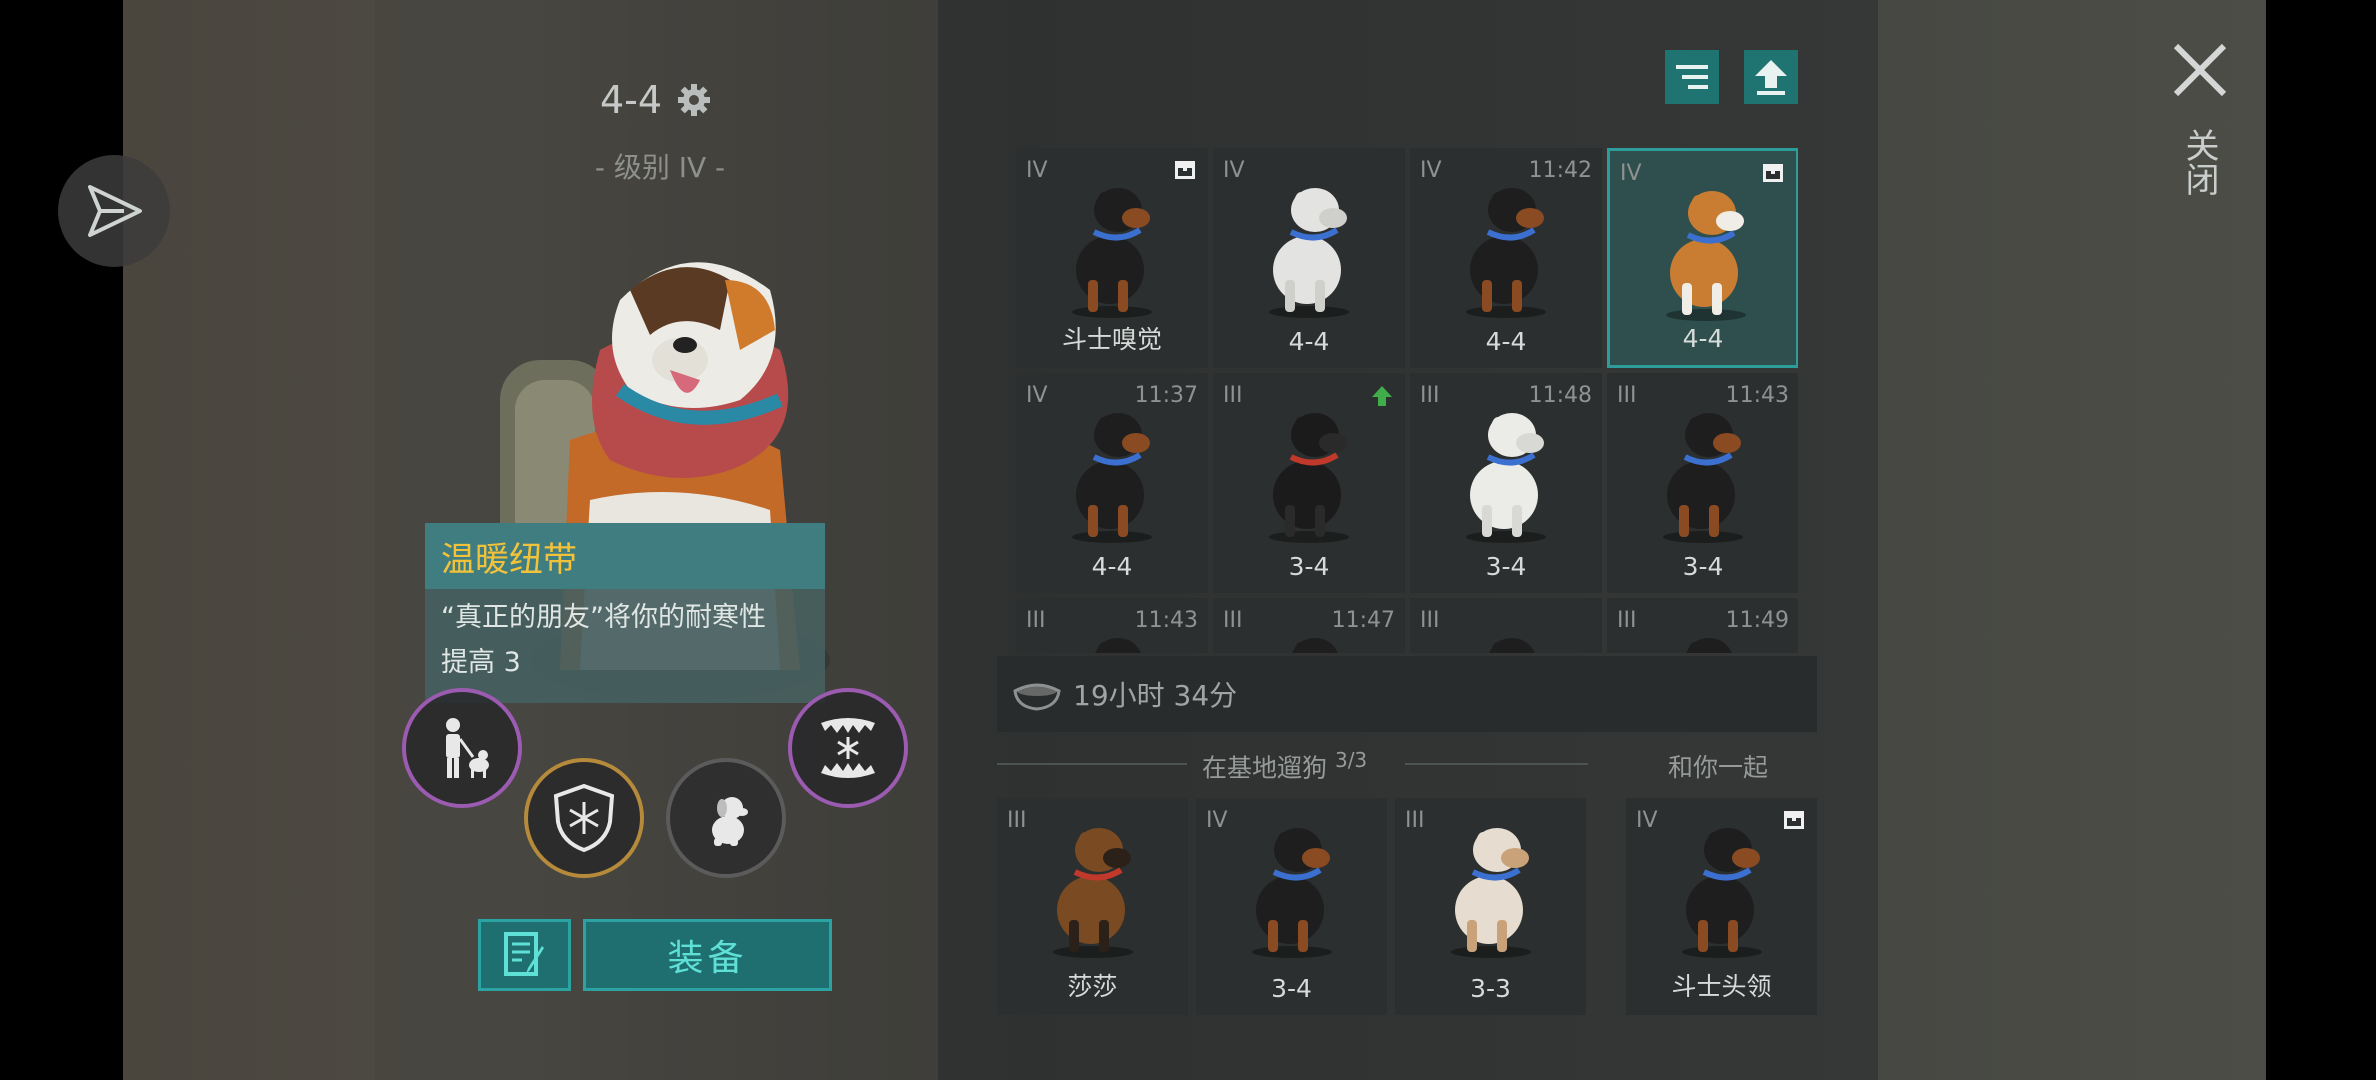  I want to click on divider-right, so click(1496, 764).